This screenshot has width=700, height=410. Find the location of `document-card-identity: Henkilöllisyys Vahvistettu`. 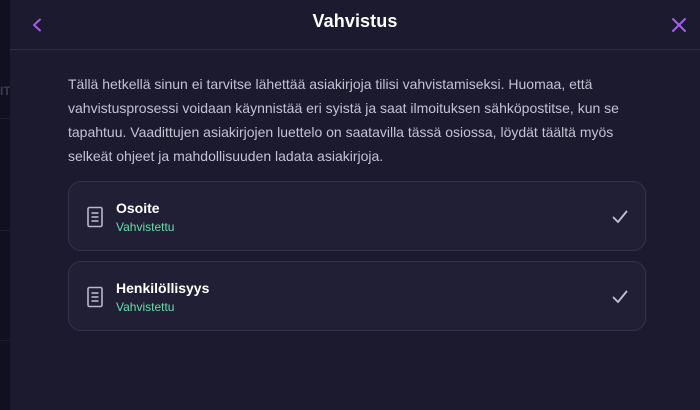

document-card-identity: Henkilöllisyys Vahvistettu is located at coordinates (357, 296).